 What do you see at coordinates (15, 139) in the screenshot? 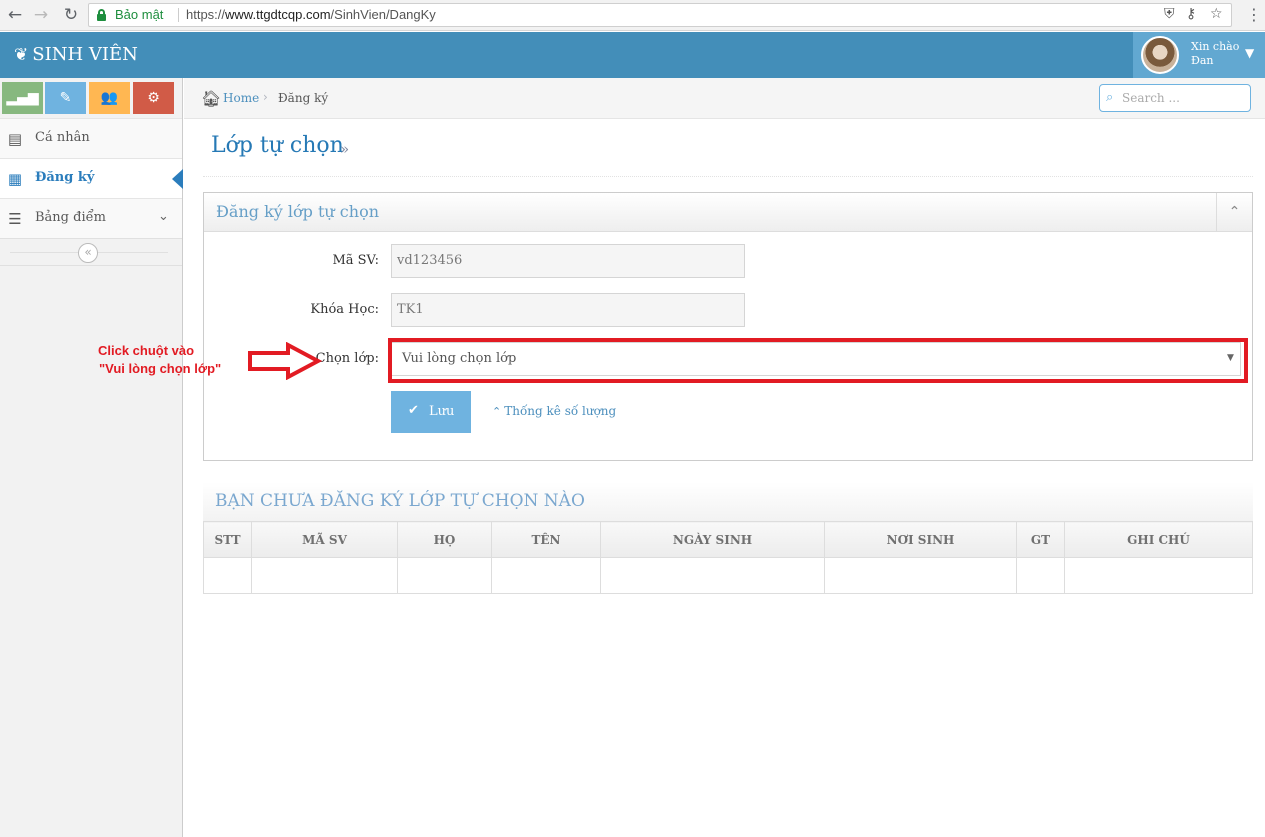
I see `list-alt-icon: ▤` at bounding box center [15, 139].